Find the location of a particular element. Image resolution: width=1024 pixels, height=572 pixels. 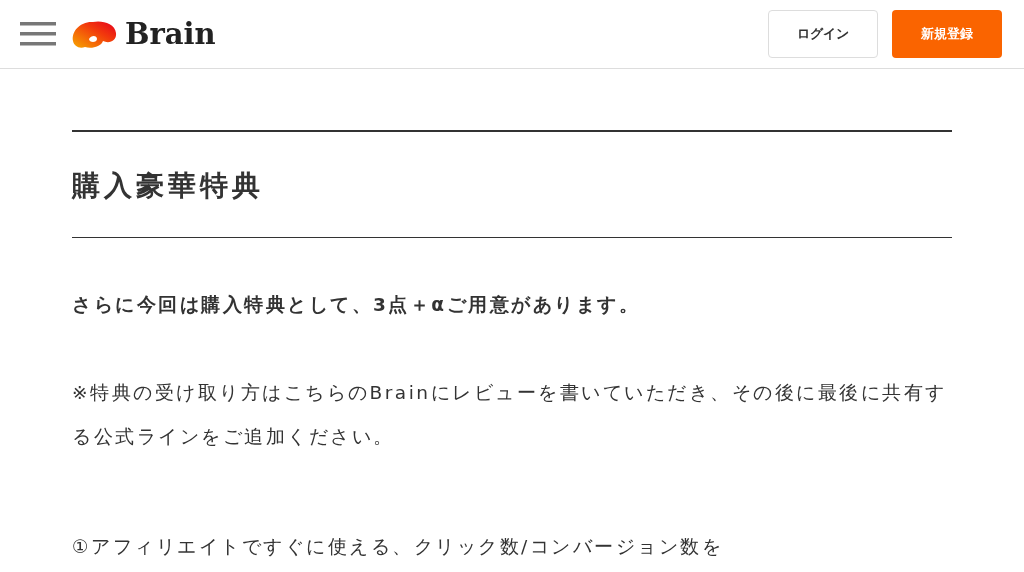

logo-icon is located at coordinates (94, 34).